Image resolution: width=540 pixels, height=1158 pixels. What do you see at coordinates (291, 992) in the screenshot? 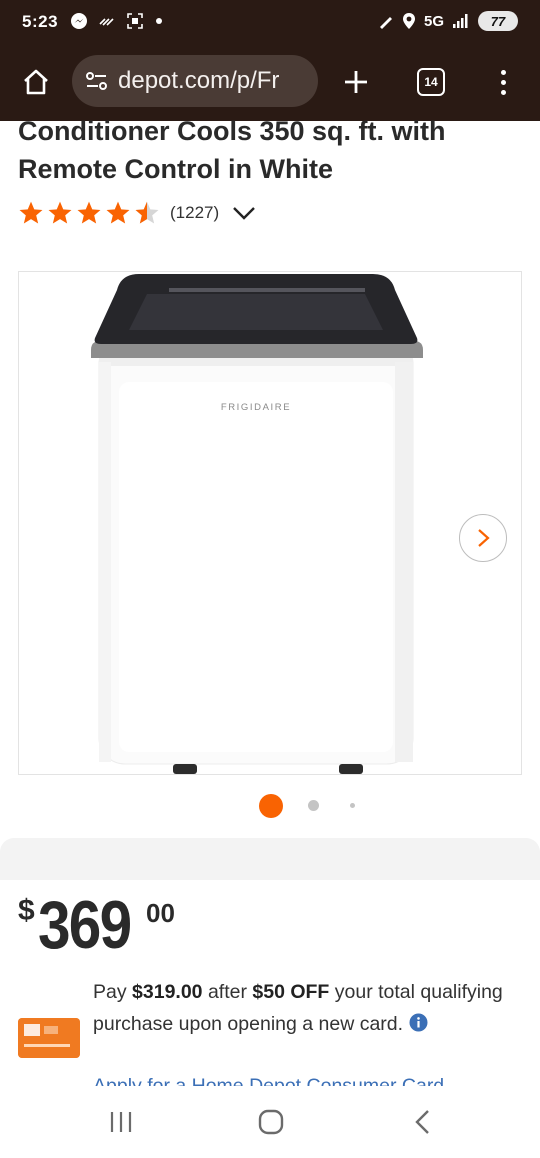
I see `promo-discount: $50 OFF` at bounding box center [291, 992].